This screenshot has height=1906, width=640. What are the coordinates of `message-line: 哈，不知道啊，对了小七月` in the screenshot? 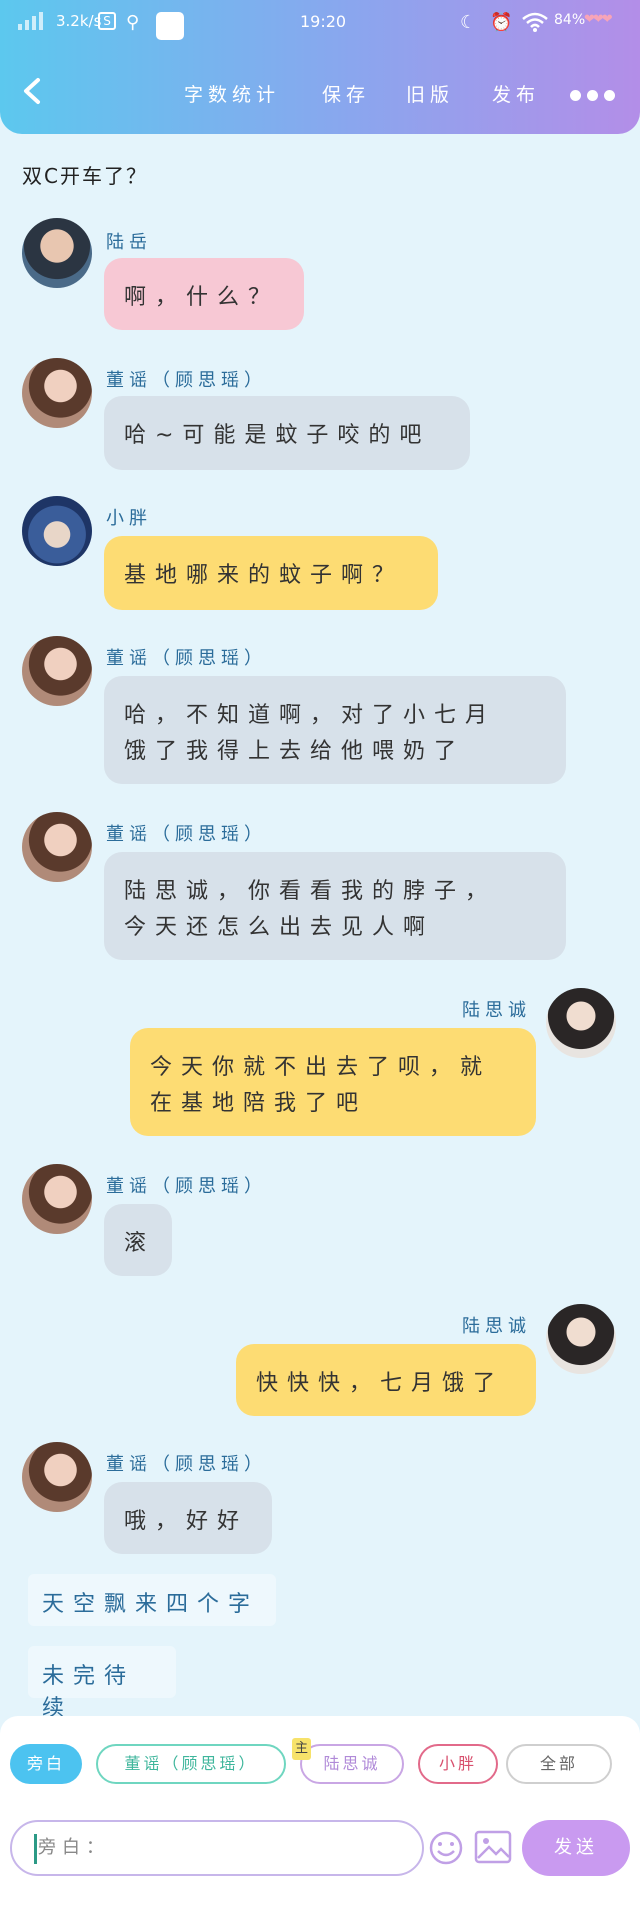 It's located at (310, 715).